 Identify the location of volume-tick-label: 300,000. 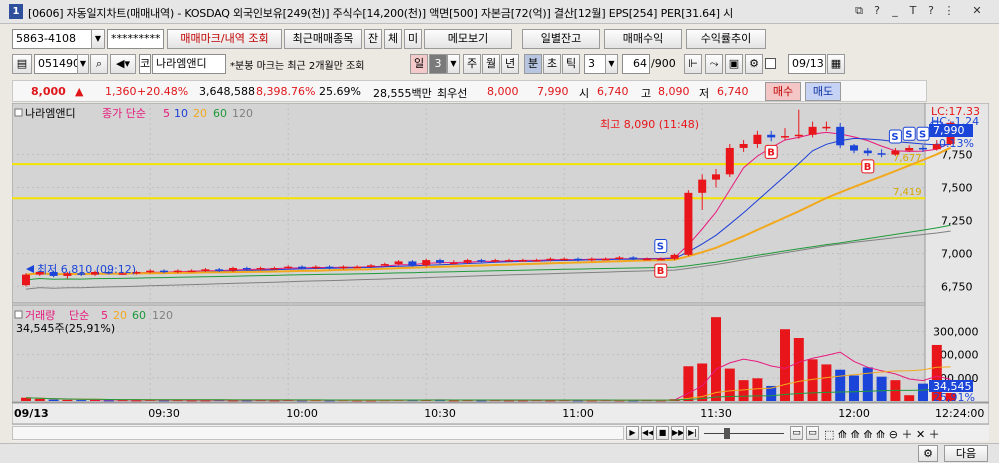
(956, 332).